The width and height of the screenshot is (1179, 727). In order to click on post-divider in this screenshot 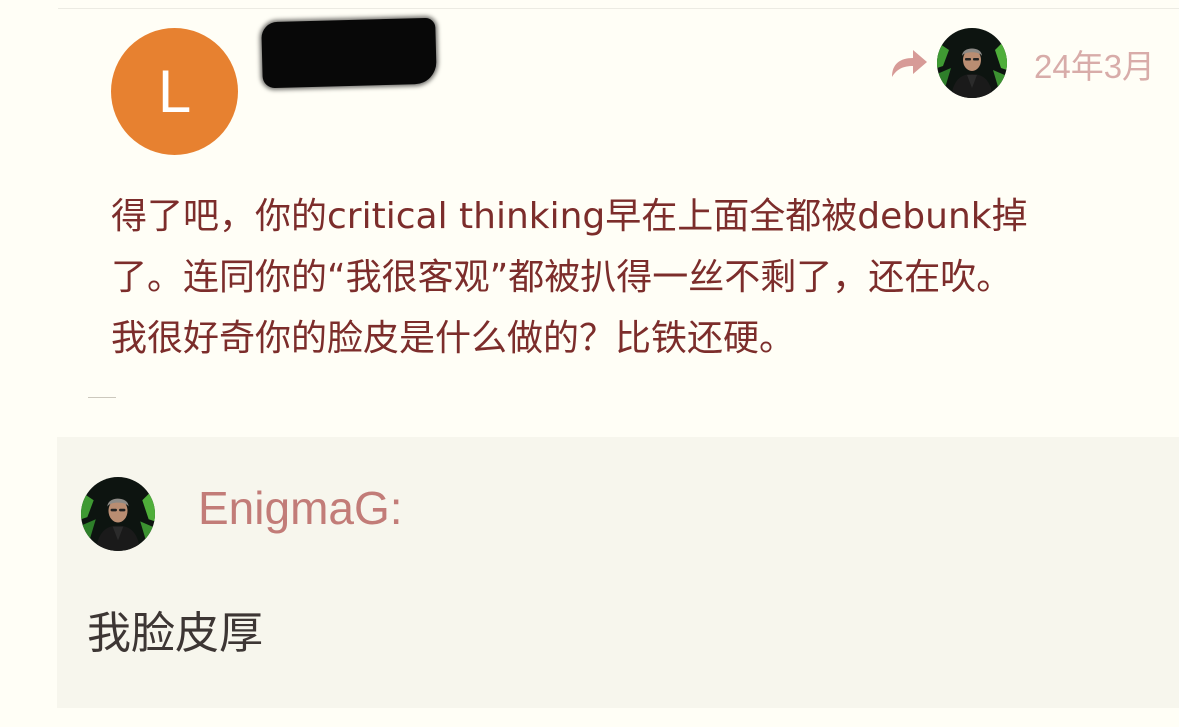, I will do `click(102, 397)`.